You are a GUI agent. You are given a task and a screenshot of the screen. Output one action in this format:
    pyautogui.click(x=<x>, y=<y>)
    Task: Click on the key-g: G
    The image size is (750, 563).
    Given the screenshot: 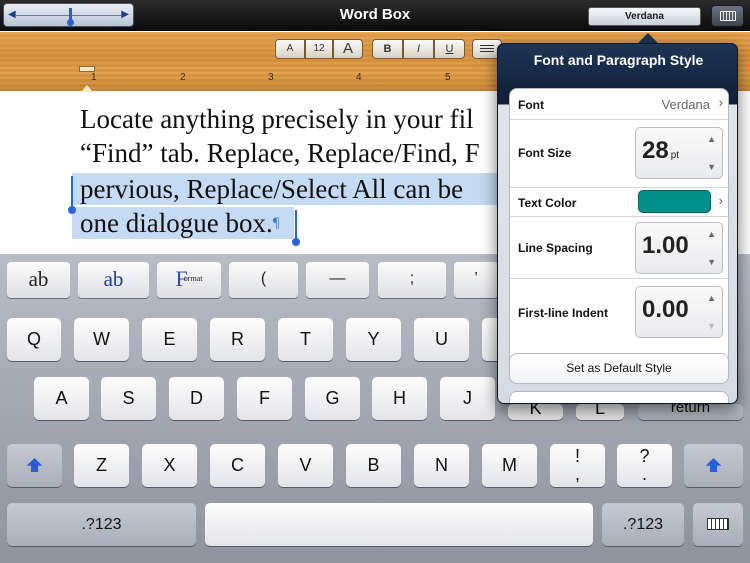 What is the action you would take?
    pyautogui.click(x=332, y=398)
    